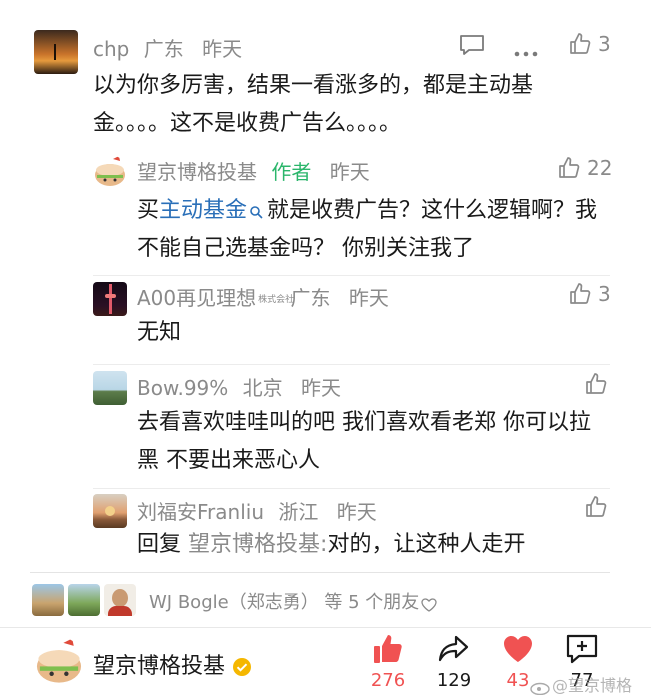 The width and height of the screenshot is (651, 699). What do you see at coordinates (228, 460) in the screenshot?
I see `reply-text-line: 黑 不要出来恶心人` at bounding box center [228, 460].